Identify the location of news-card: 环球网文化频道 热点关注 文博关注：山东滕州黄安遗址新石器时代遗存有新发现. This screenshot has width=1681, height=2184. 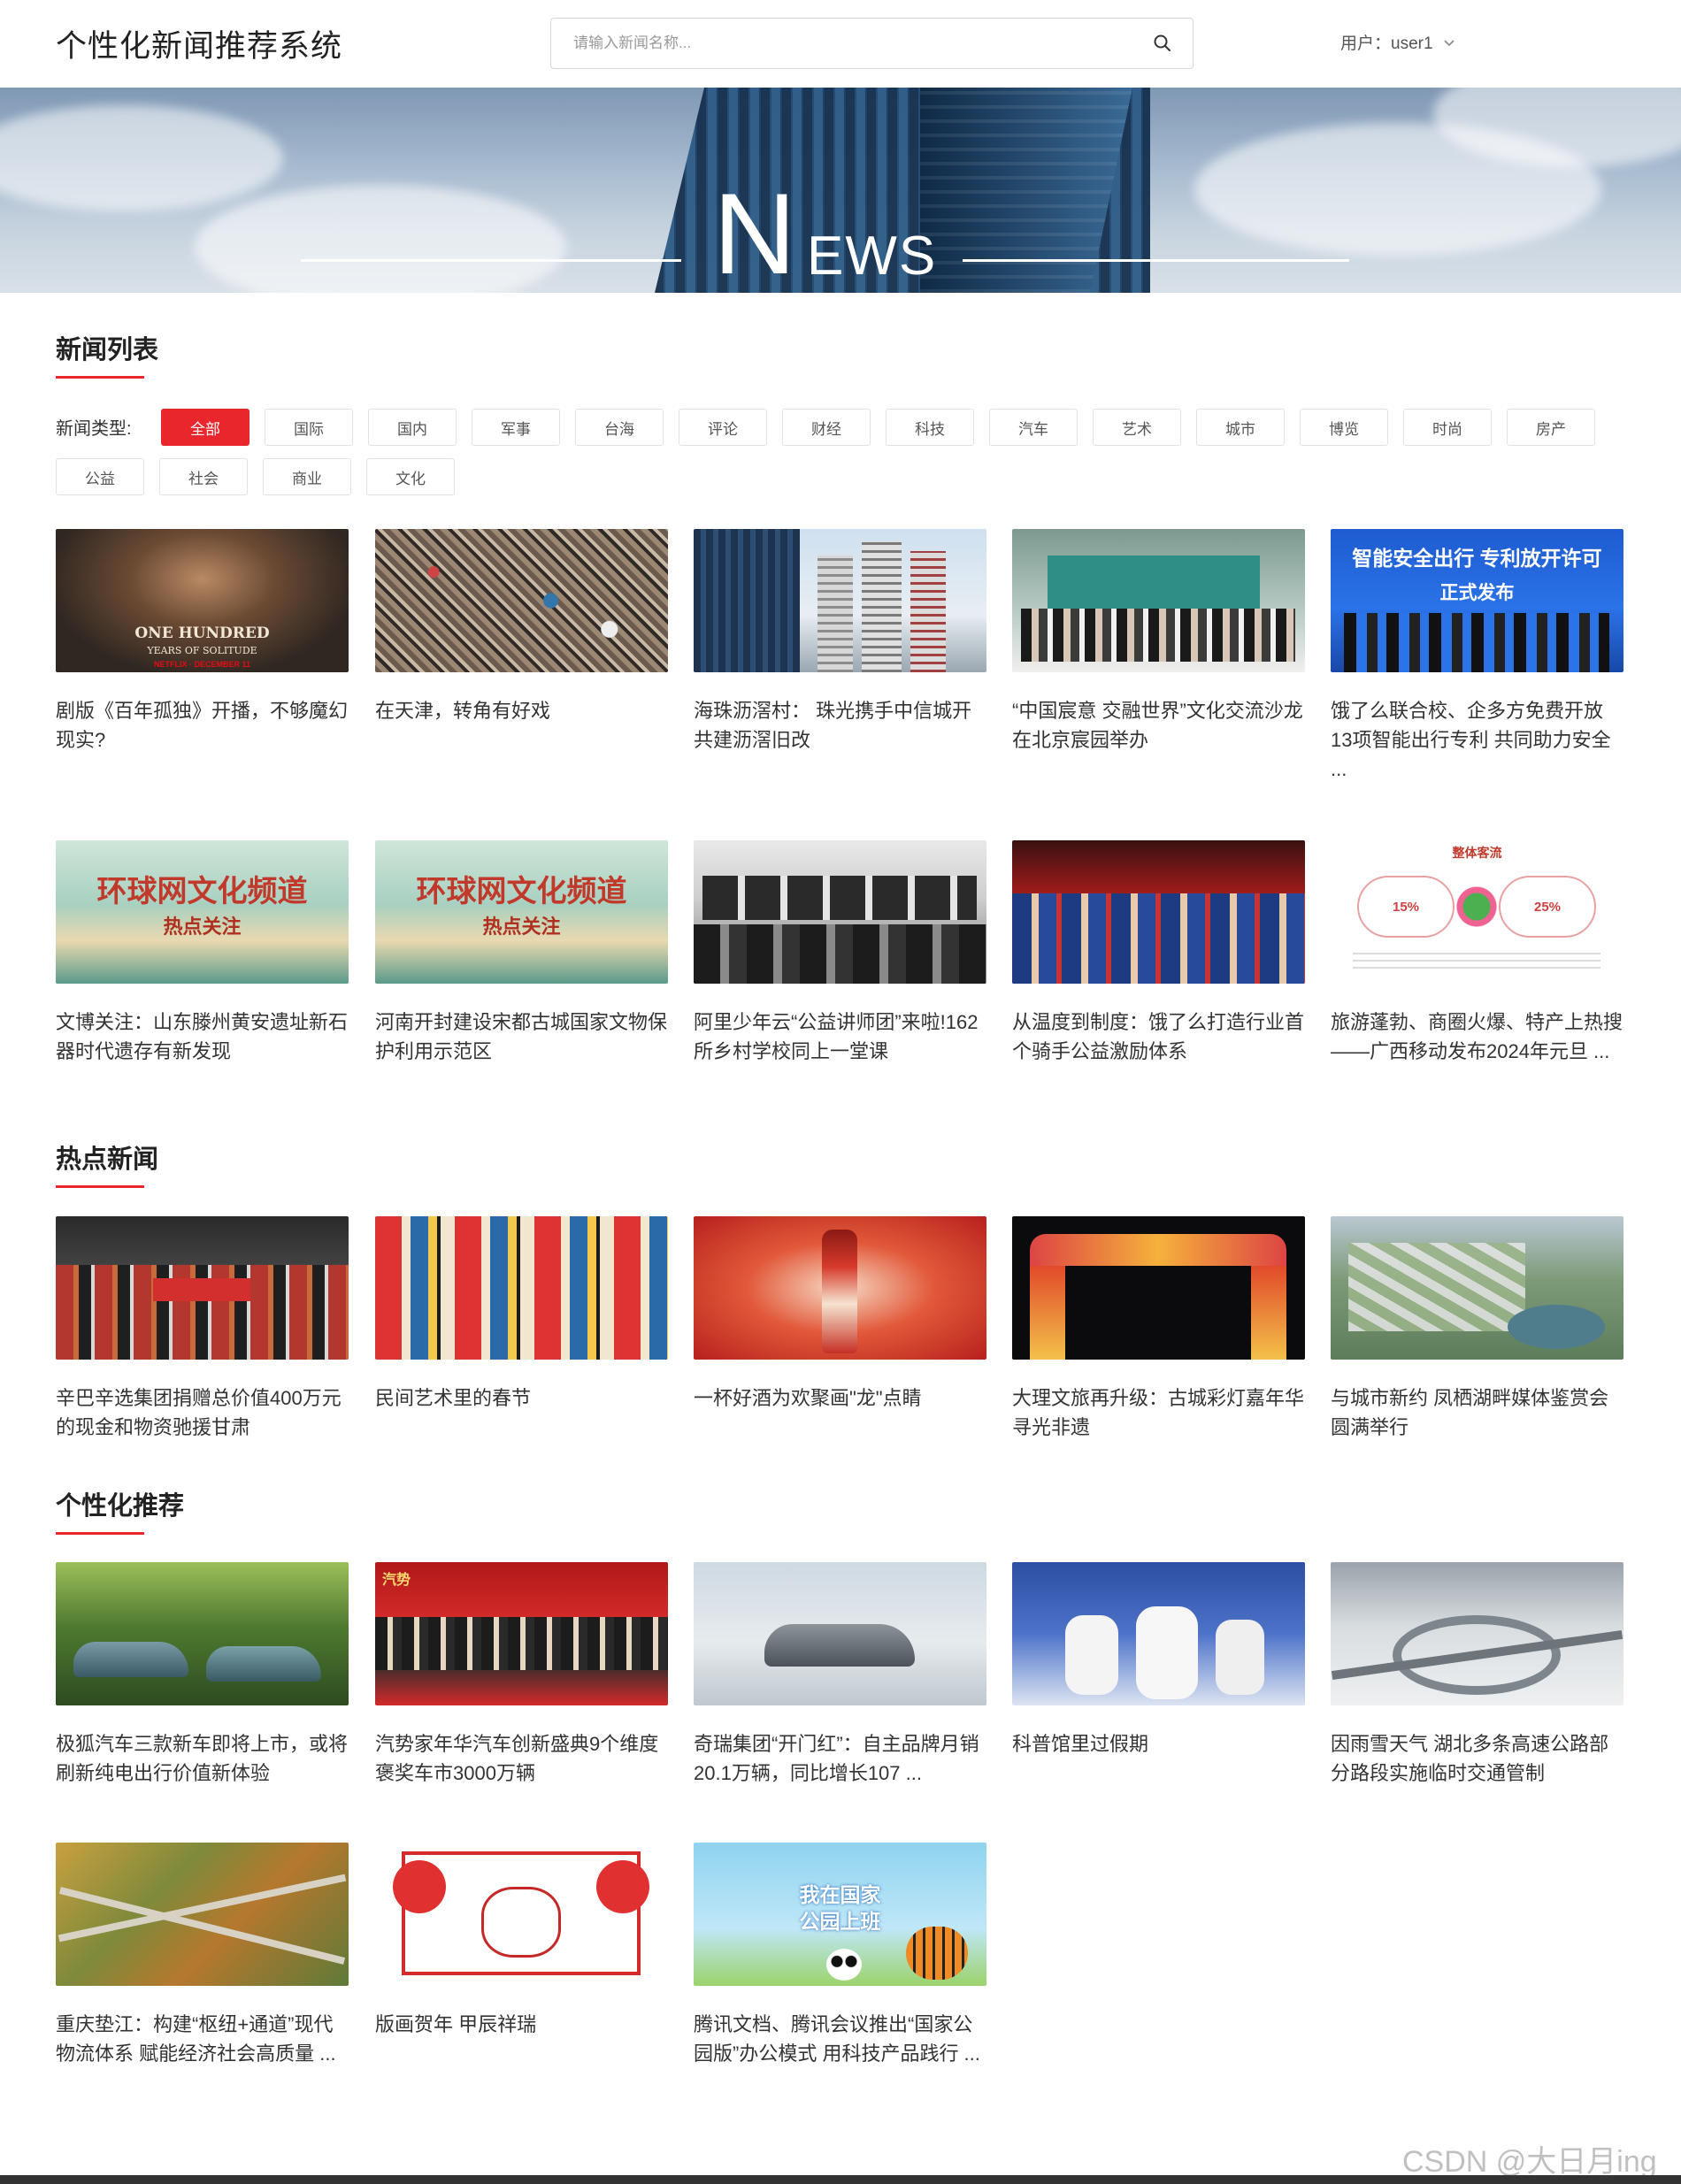
(202, 953).